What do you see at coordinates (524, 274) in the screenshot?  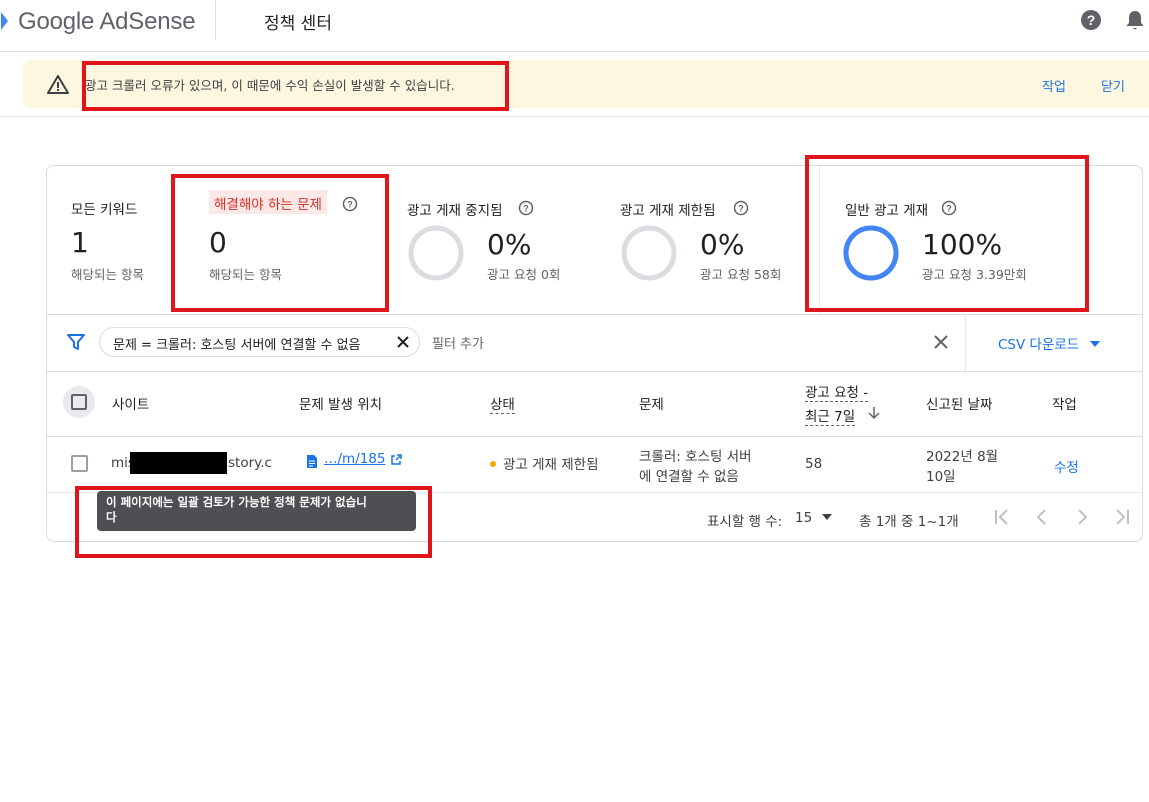 I see `summary-stopped-sub: 광고 요청 0회` at bounding box center [524, 274].